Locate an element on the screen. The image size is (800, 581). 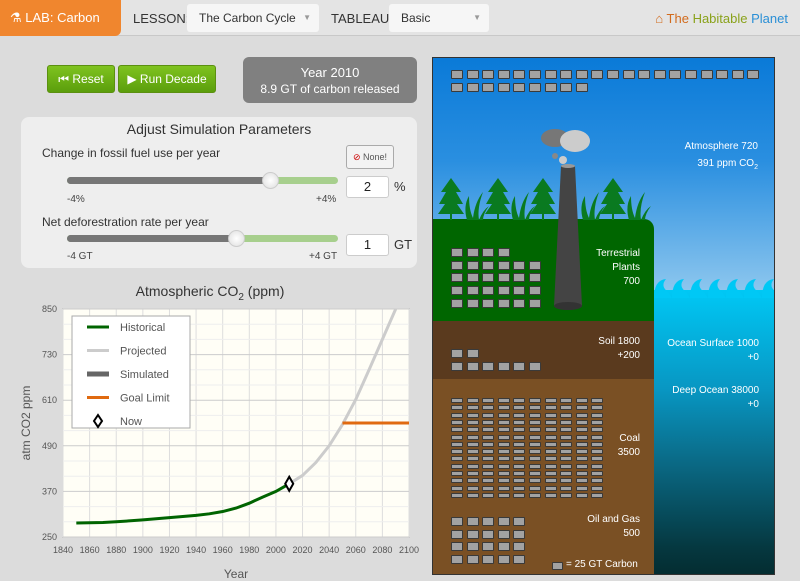
ban-icon: ⊘ is located at coordinates (356, 157).